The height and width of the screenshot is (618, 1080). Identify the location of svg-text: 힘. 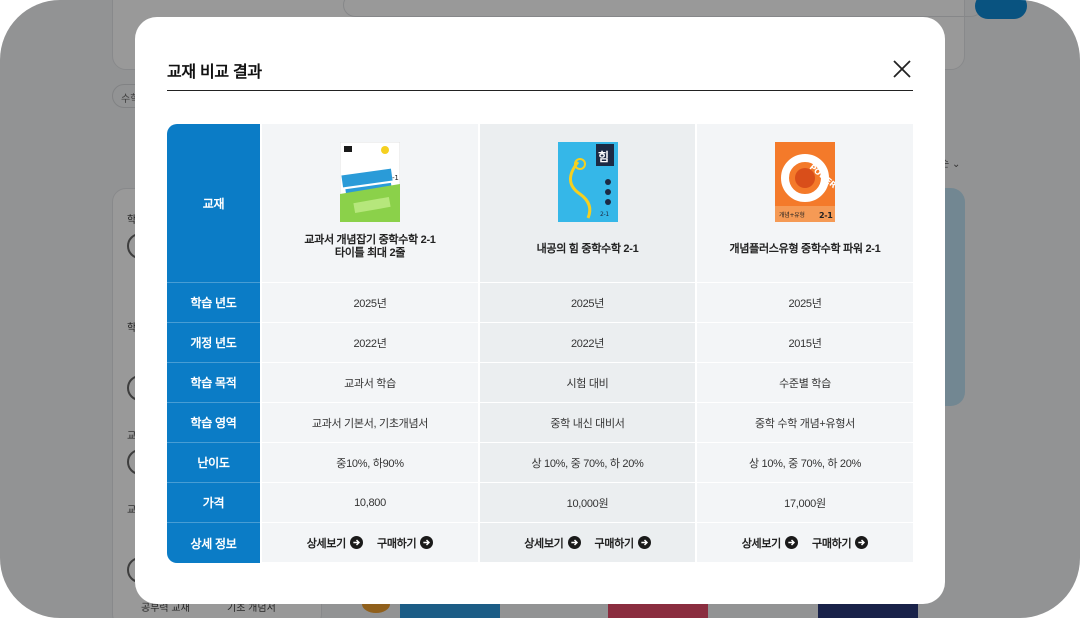
(603, 156).